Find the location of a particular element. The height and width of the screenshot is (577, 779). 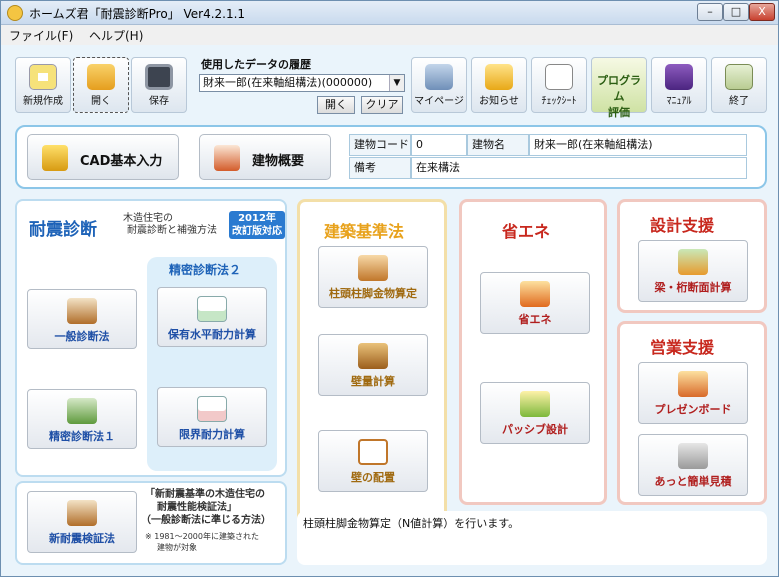

precise-diagnosis-2-title: 精密診断法２ is located at coordinates (205, 270).